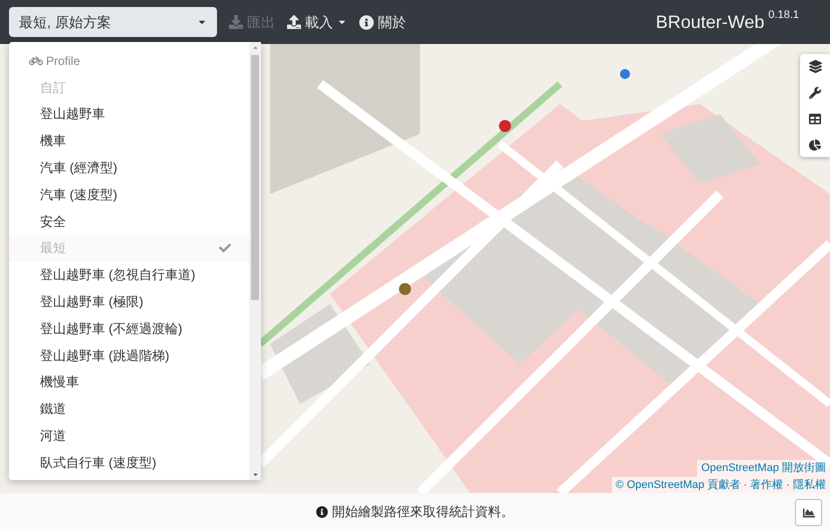 The width and height of the screenshot is (830, 531). Describe the element at coordinates (317, 22) in the screenshot. I see `load-button: 載入` at that location.